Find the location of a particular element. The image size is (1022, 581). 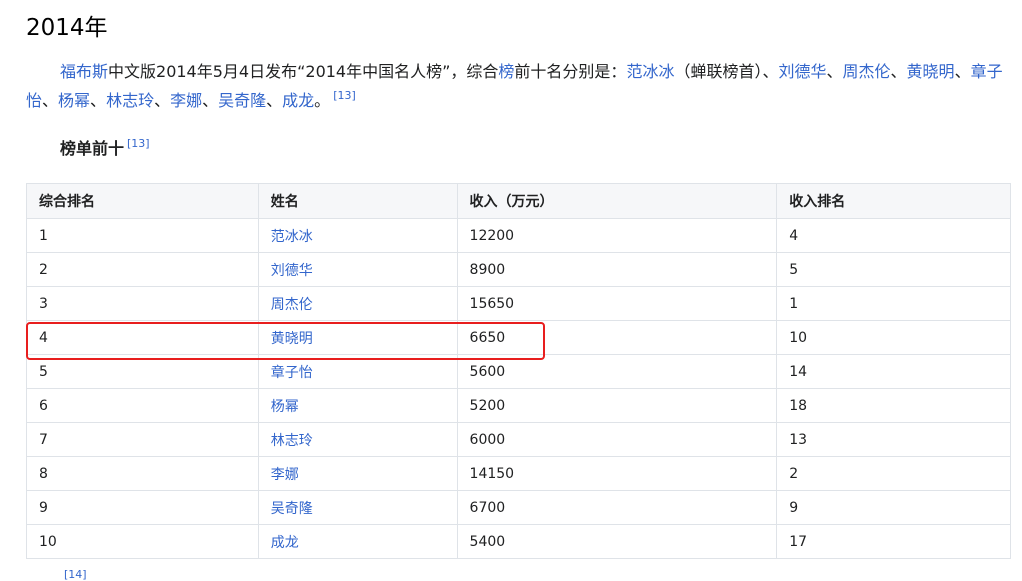

name-link: 吴奇隆 is located at coordinates (292, 509).